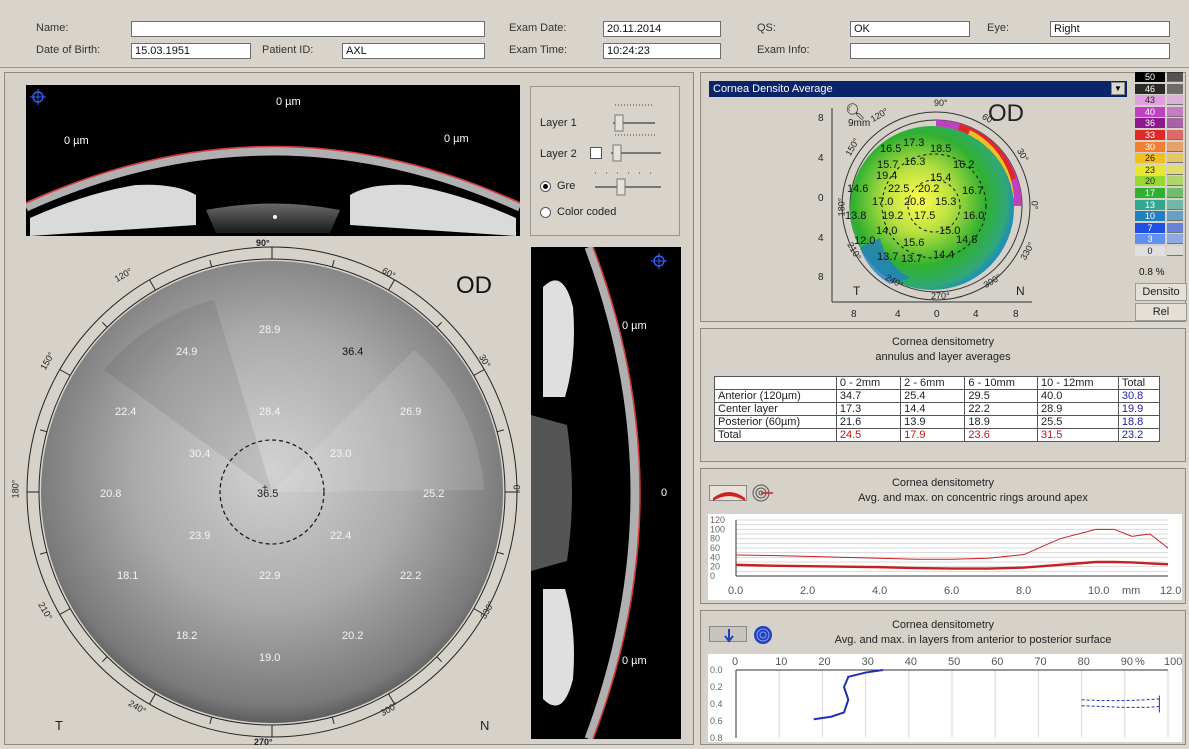 Image resolution: width=1189 pixels, height=749 pixels. Describe the element at coordinates (411, 576) in the screenshot. I see `dial-value: 22.2` at that location.